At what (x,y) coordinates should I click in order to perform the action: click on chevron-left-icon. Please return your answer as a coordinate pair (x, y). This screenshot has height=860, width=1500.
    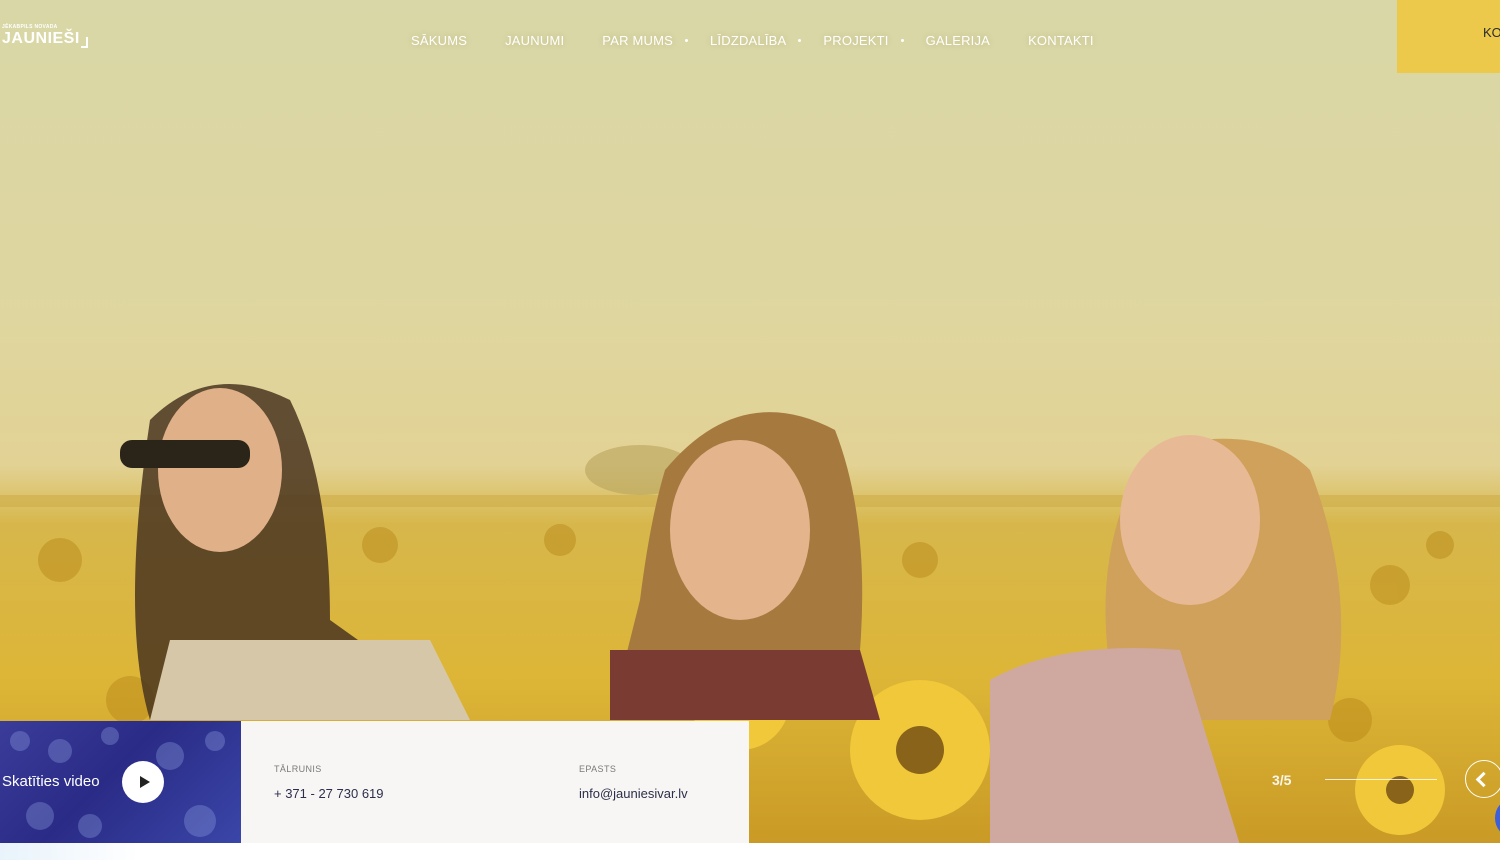
    Looking at the image, I should click on (1483, 779).